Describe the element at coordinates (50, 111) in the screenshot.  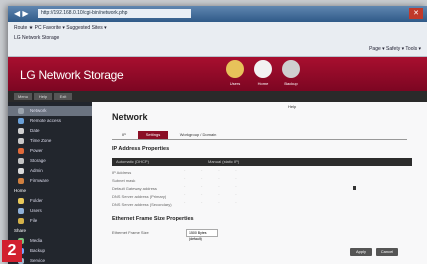
I see `sidebar-item-network: Network` at that location.